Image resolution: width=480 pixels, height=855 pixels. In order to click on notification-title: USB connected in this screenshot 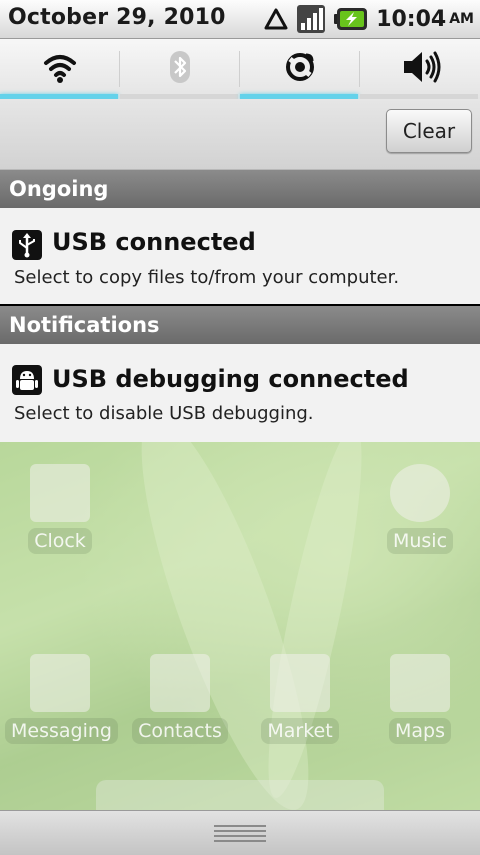, I will do `click(154, 242)`.